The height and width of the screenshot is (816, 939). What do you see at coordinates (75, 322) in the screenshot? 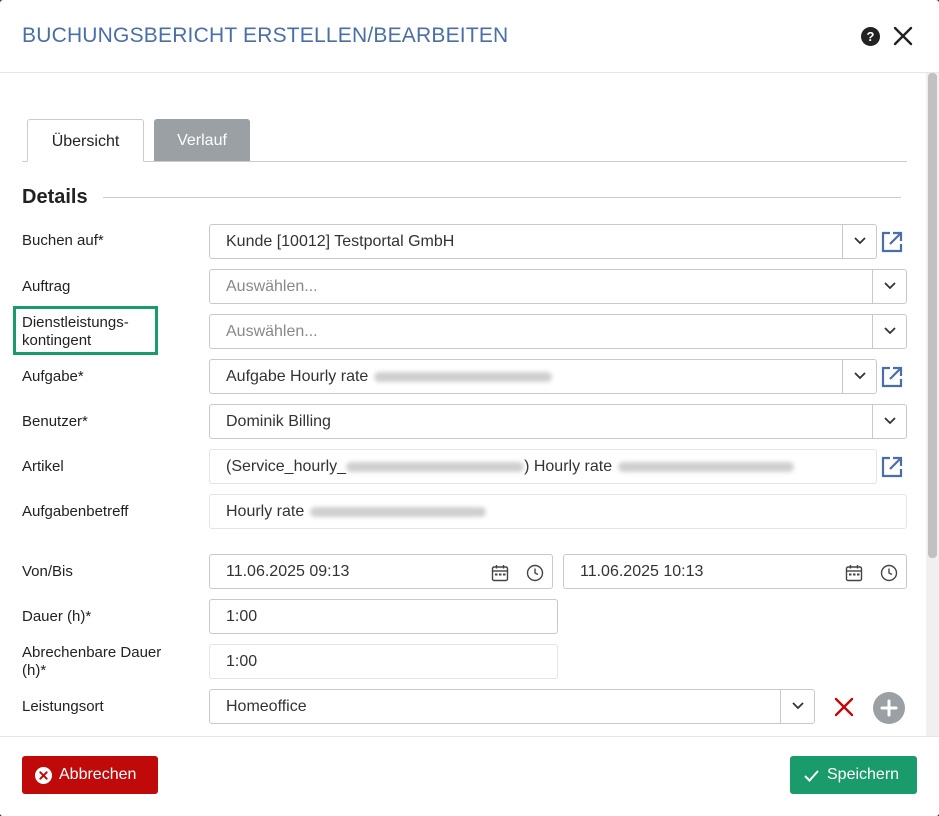
I see `kontingent-label-line1: Dienstleistungs-` at bounding box center [75, 322].